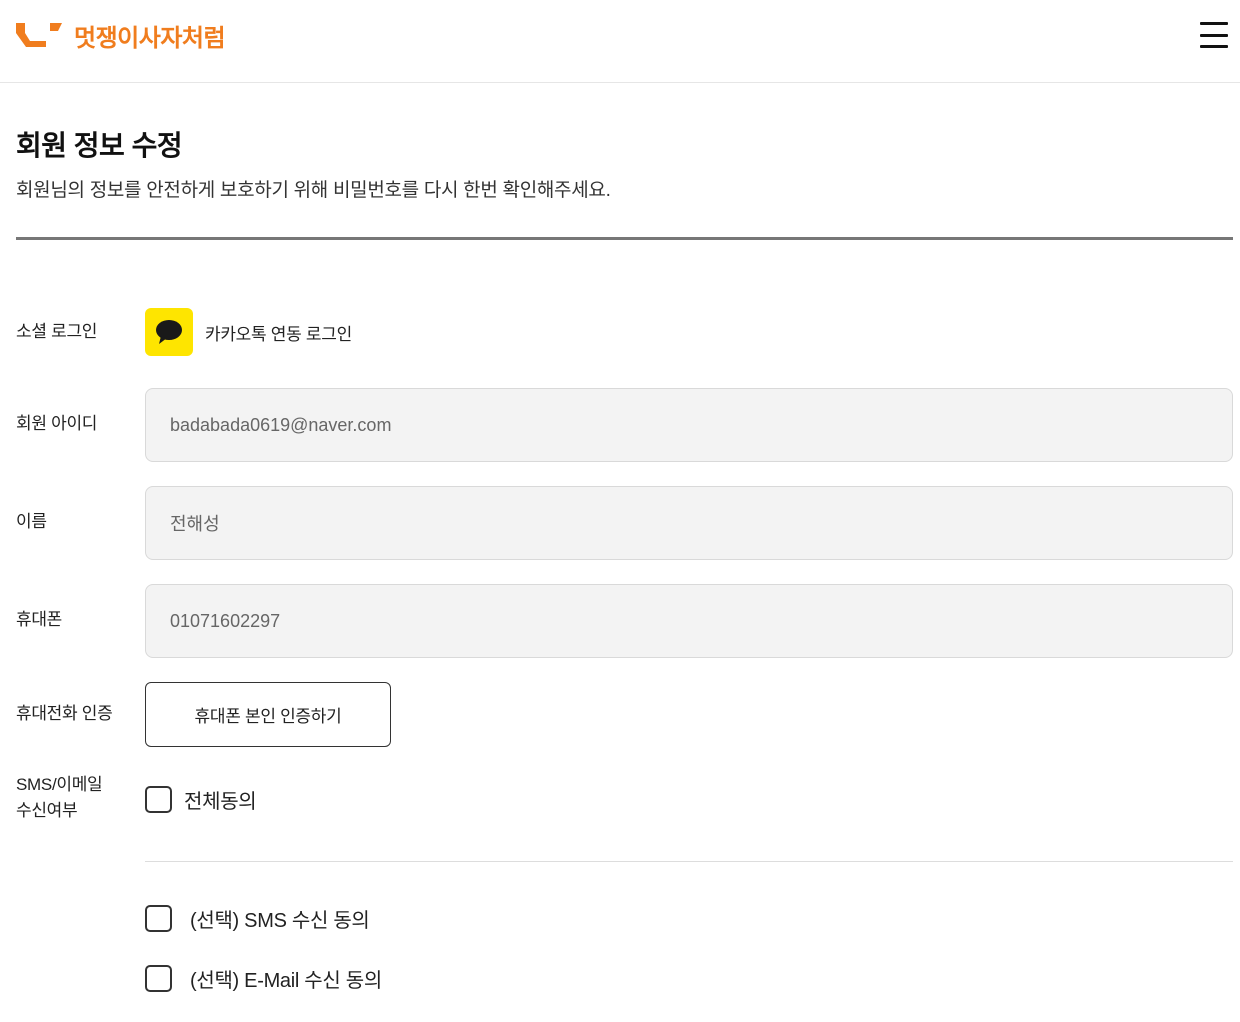  I want to click on phone-field, so click(689, 621).